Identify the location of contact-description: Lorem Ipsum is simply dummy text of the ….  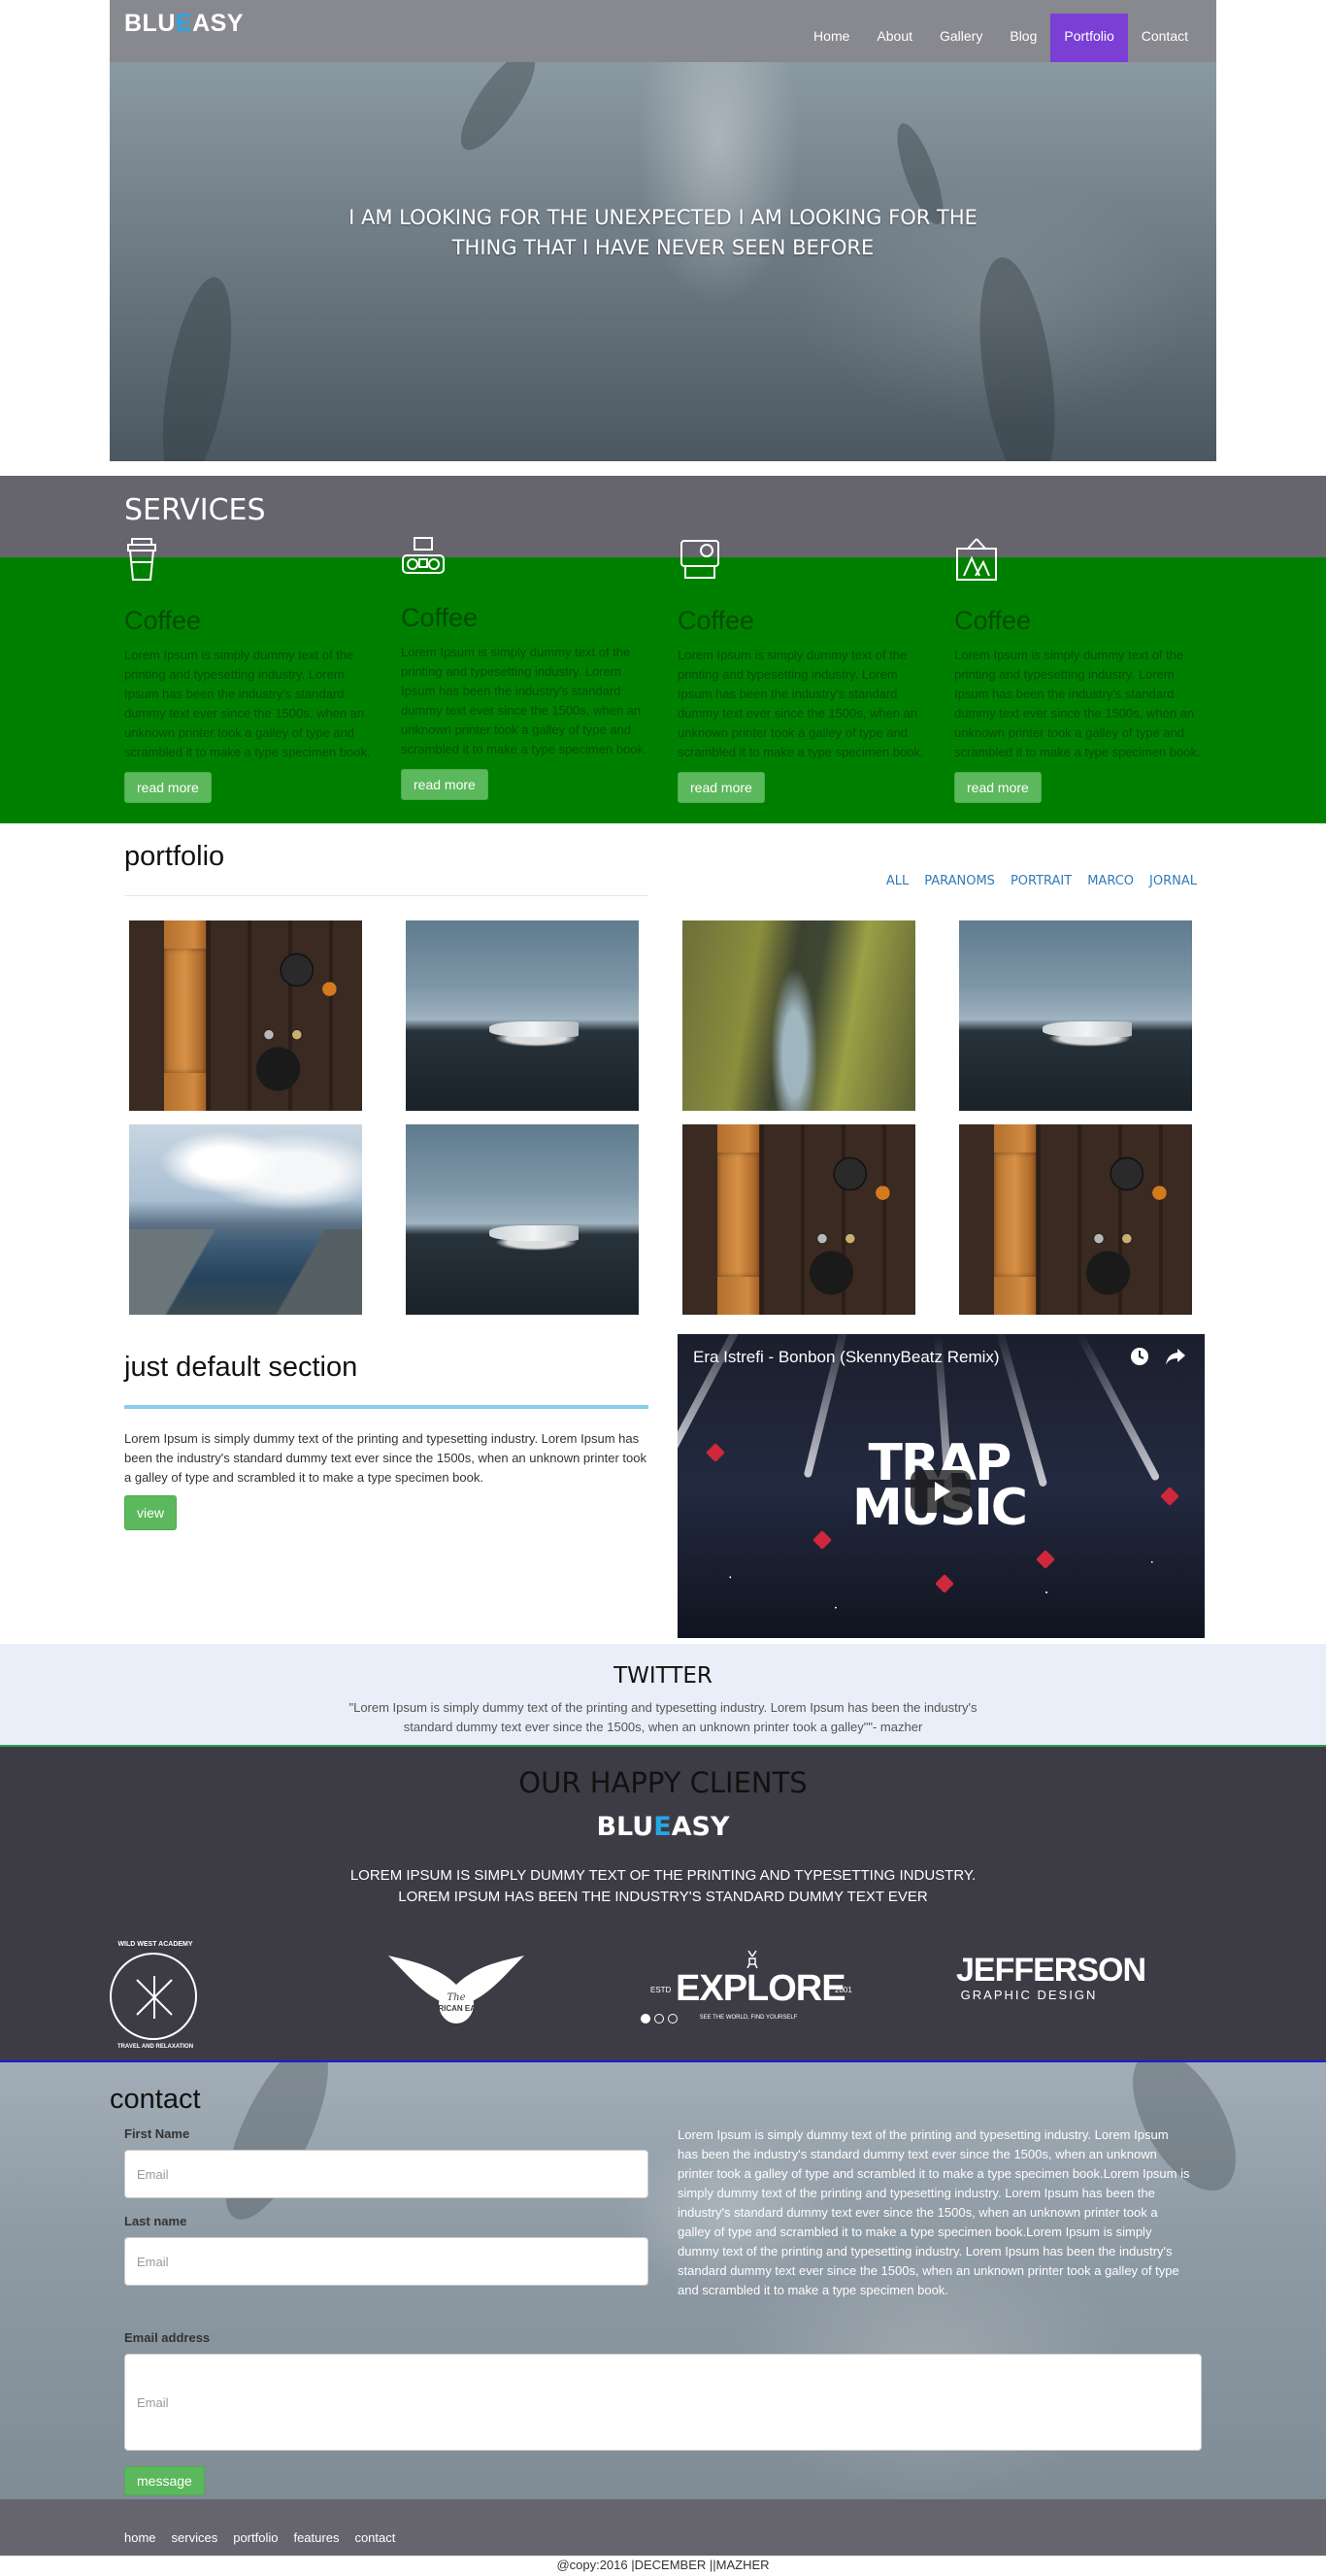
(934, 2212).